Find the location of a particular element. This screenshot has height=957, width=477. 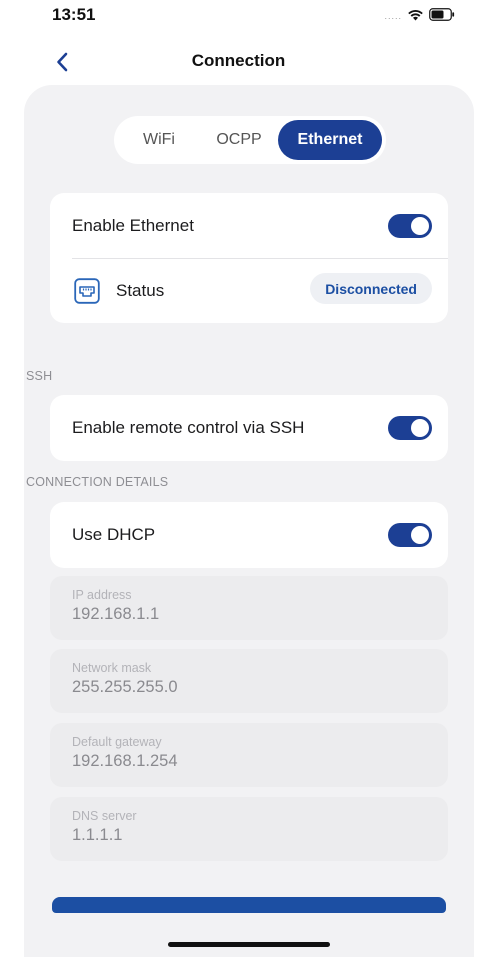

ethernet-port-icon is located at coordinates (87, 291).